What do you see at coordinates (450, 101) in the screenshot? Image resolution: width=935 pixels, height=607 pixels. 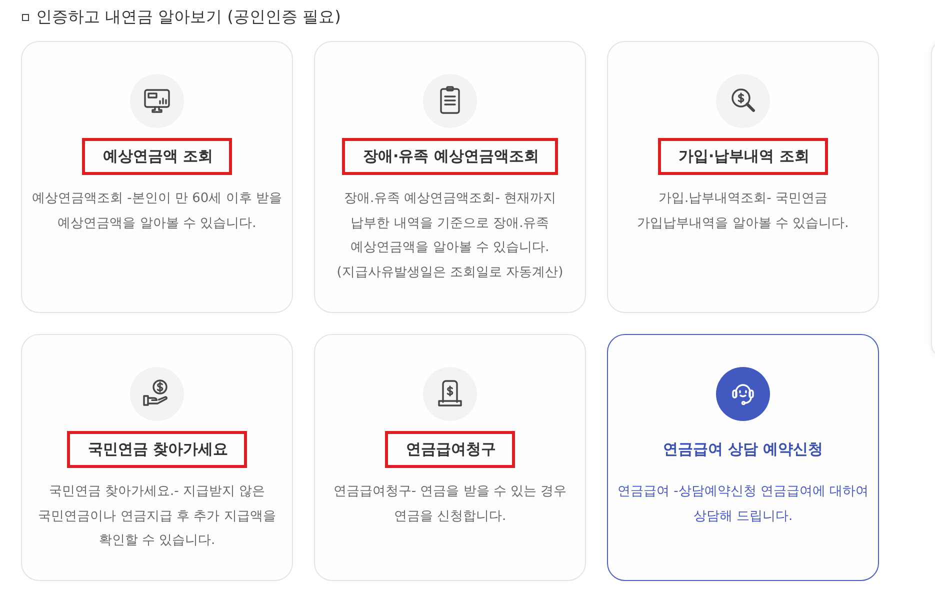 I see `clipboard-icon` at bounding box center [450, 101].